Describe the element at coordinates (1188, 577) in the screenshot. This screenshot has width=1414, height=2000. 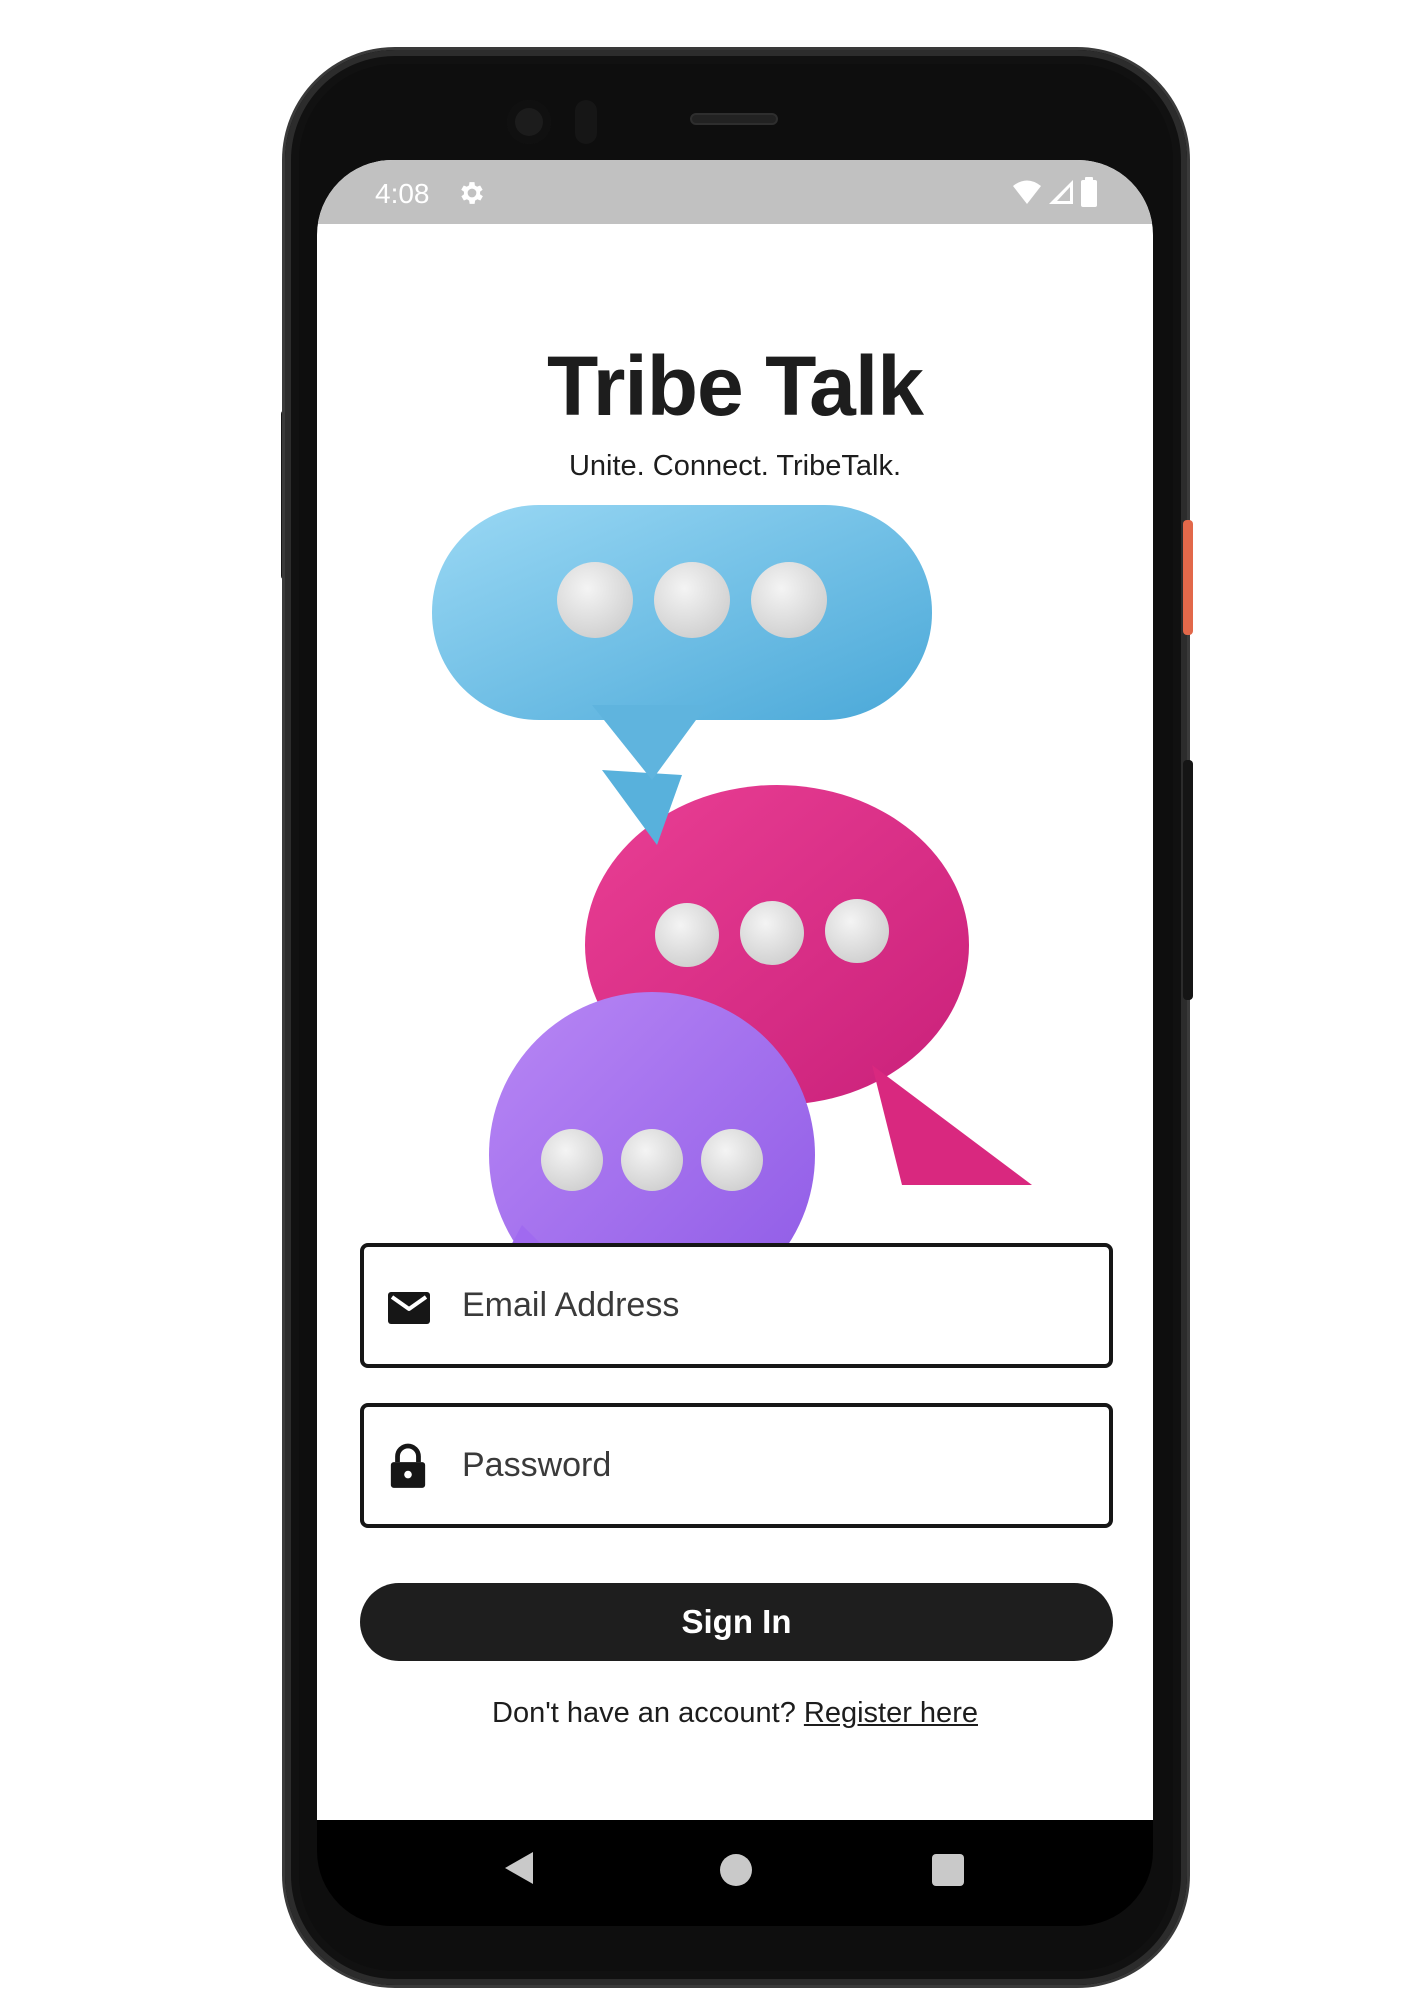
I see `power-button` at that location.